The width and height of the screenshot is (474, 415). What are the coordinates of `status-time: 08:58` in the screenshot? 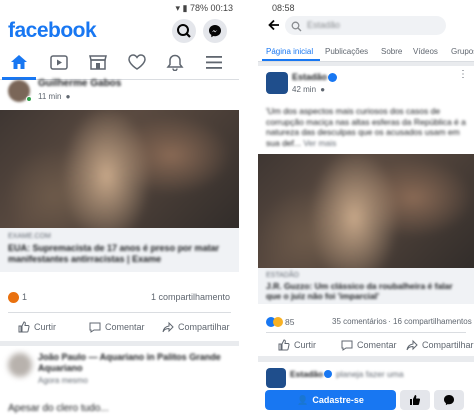 It's located at (283, 8).